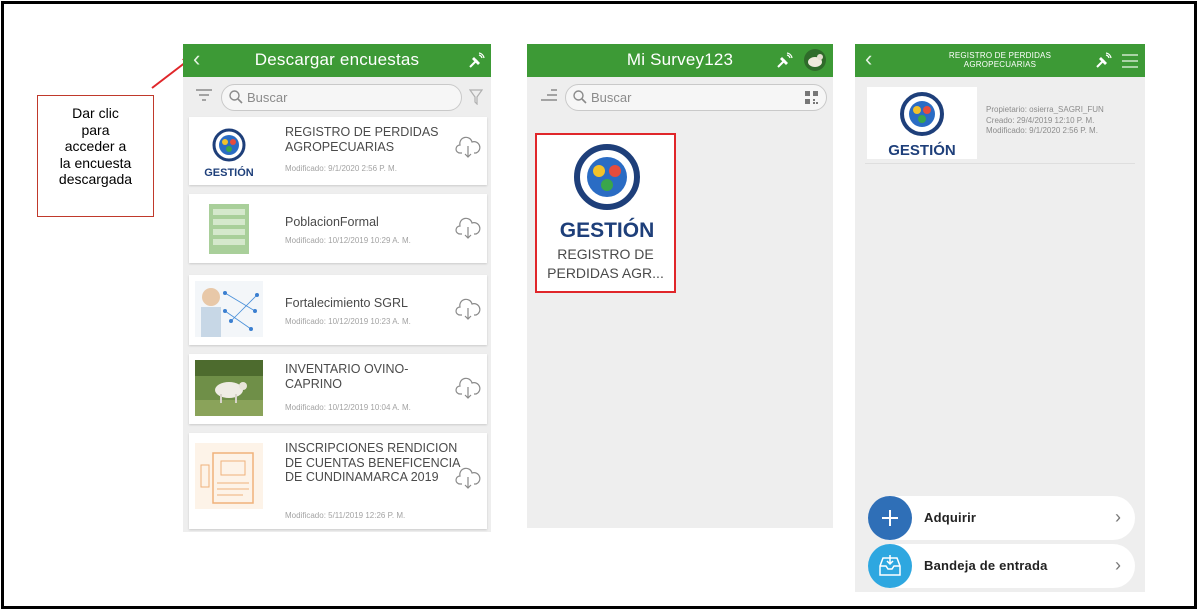 This screenshot has width=1200, height=612. What do you see at coordinates (1042, 130) in the screenshot?
I see `modified-text: Modificado: 9/1/2020 2:56 P. M.` at bounding box center [1042, 130].